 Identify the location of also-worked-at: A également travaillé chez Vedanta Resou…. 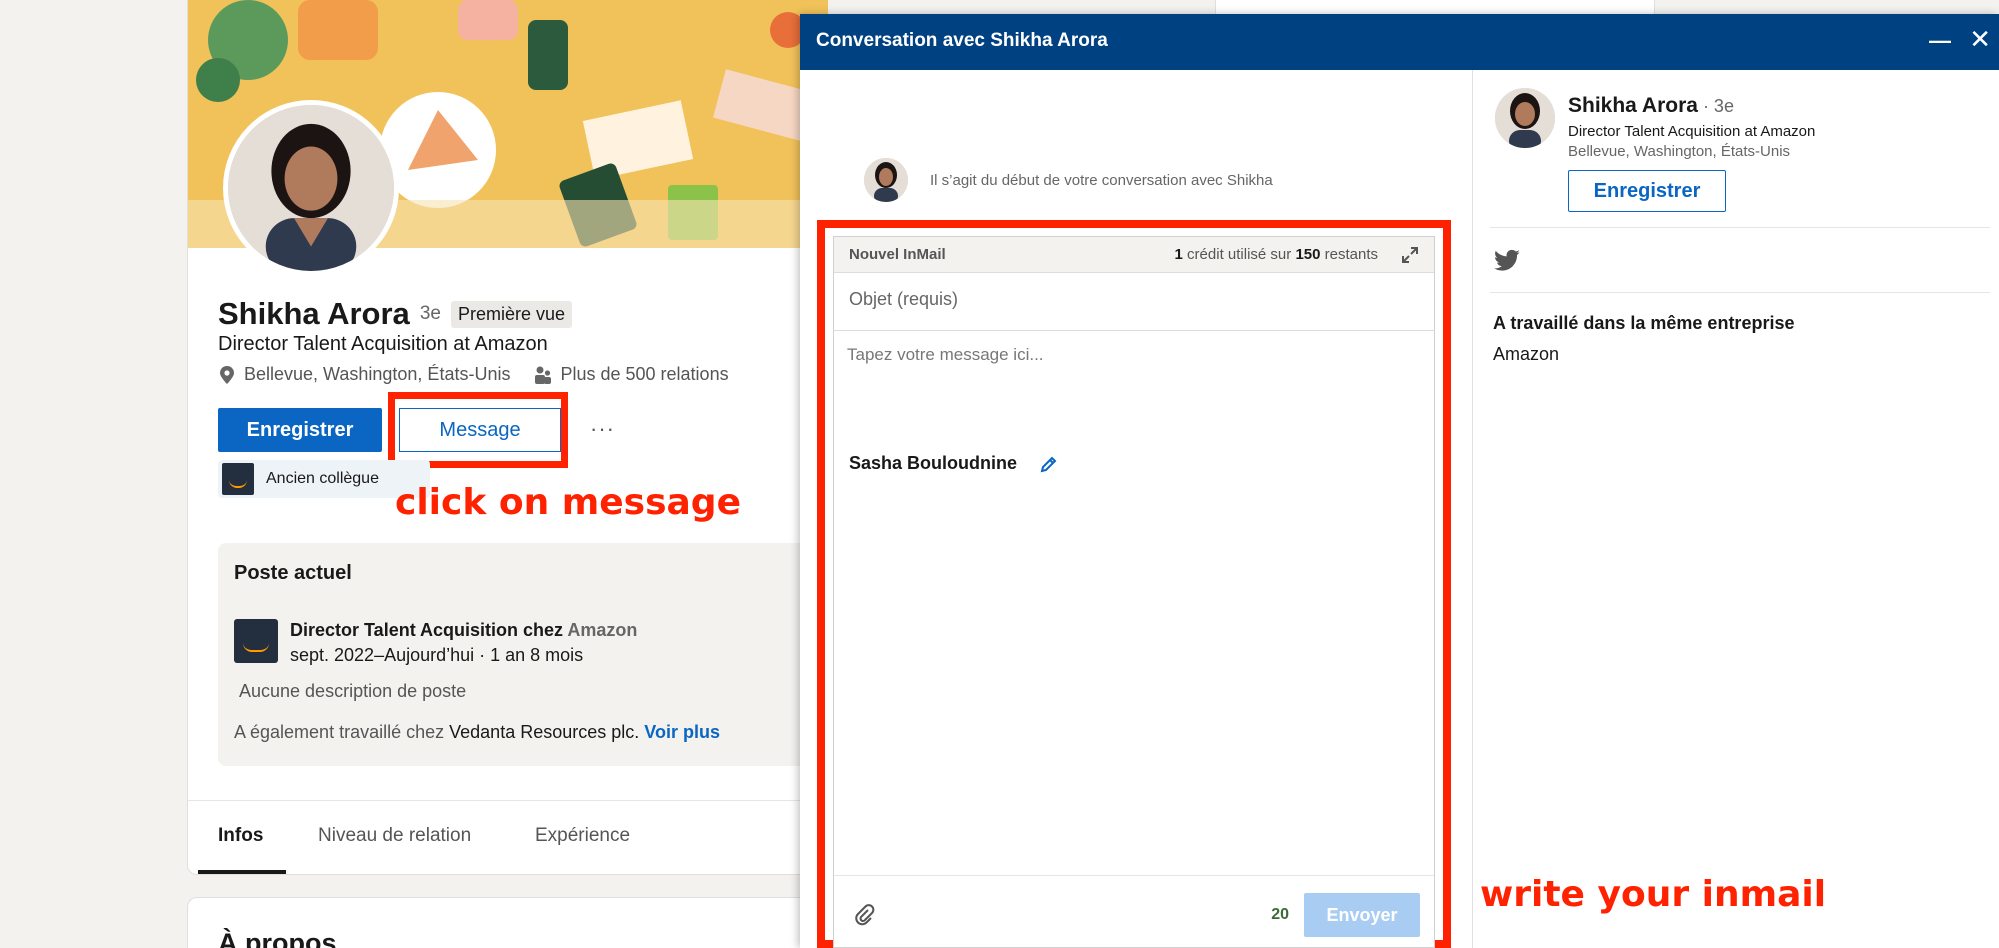
(477, 732).